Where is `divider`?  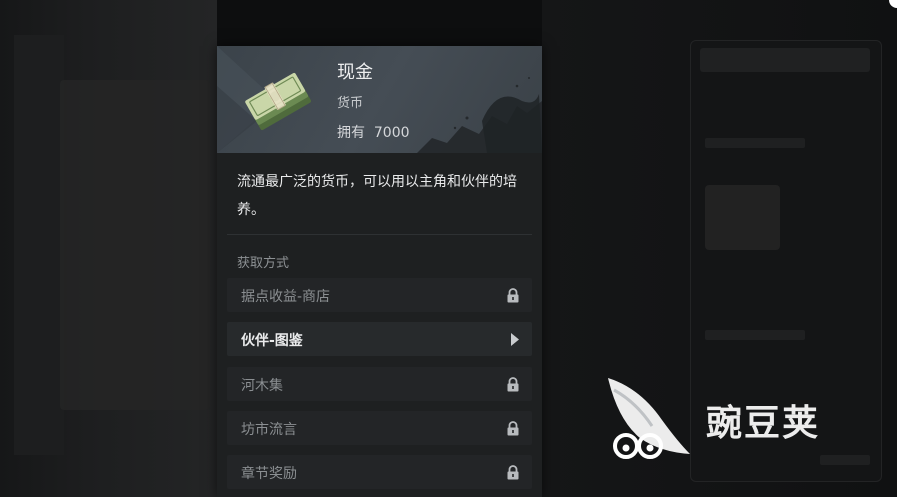 divider is located at coordinates (379, 234).